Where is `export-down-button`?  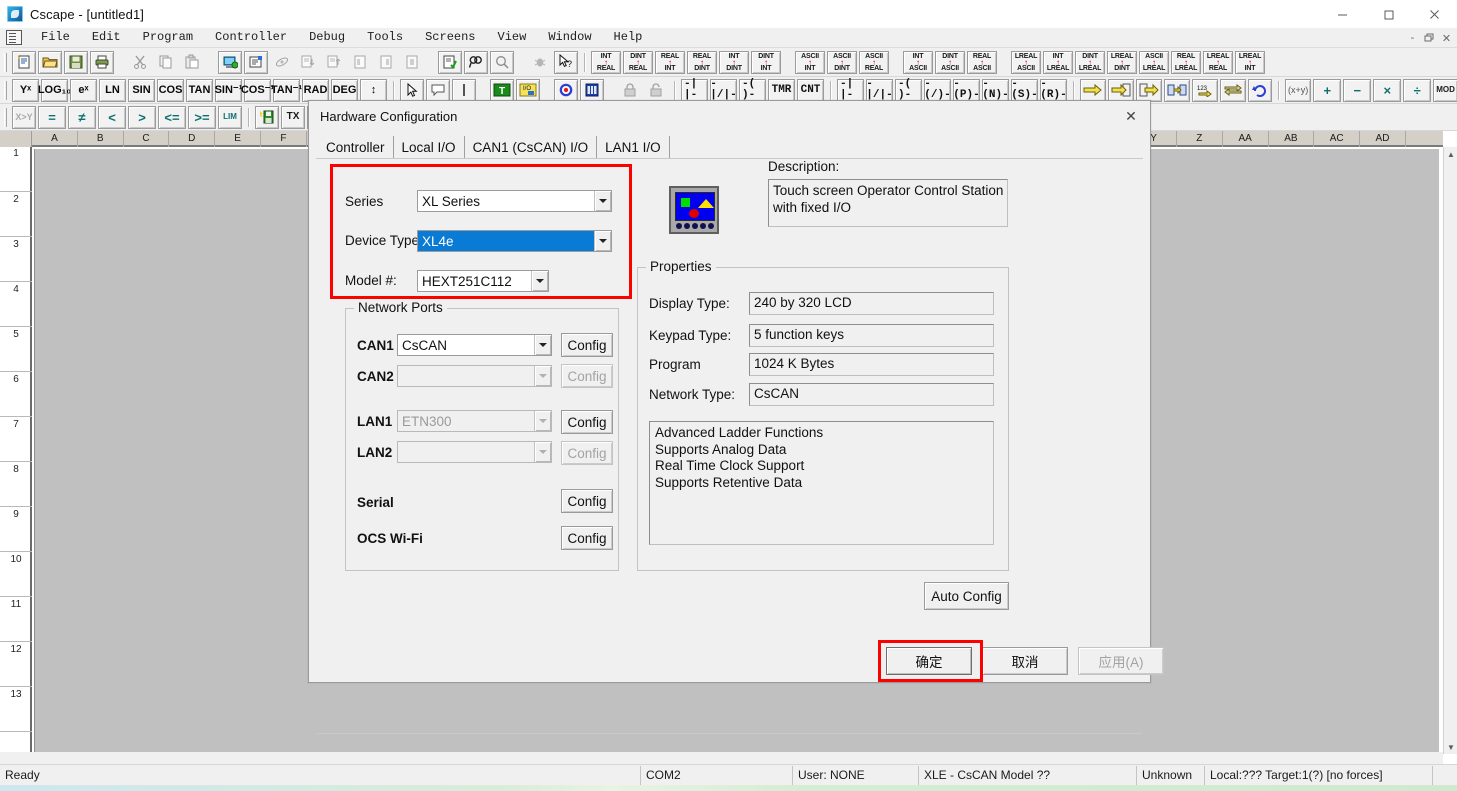
export-down-button is located at coordinates (308, 62).